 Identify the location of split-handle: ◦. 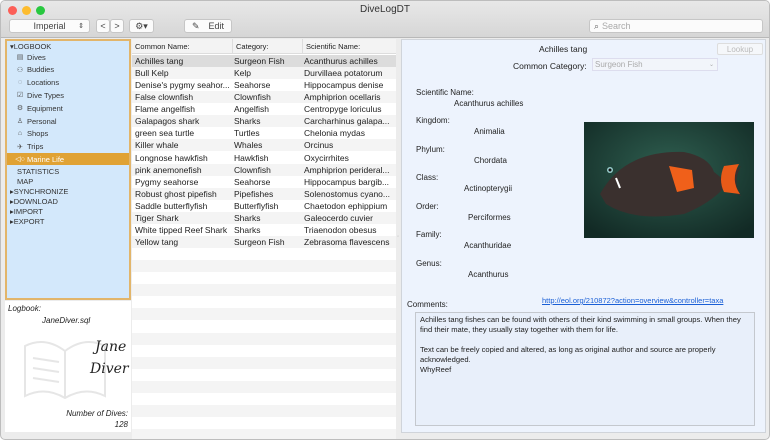
(398, 237).